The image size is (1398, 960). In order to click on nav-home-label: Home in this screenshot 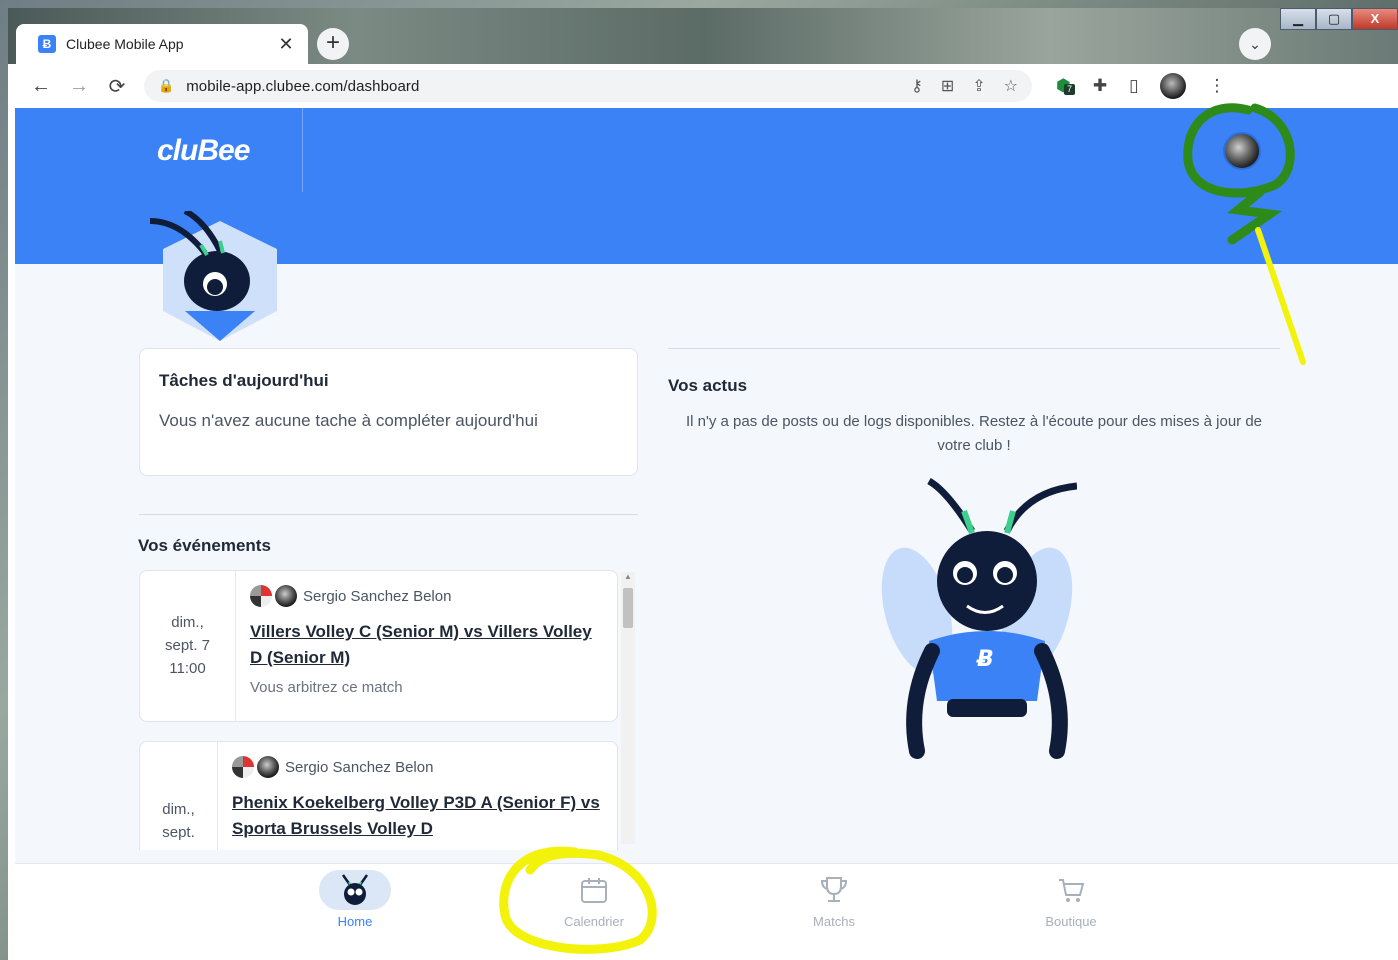, I will do `click(355, 921)`.